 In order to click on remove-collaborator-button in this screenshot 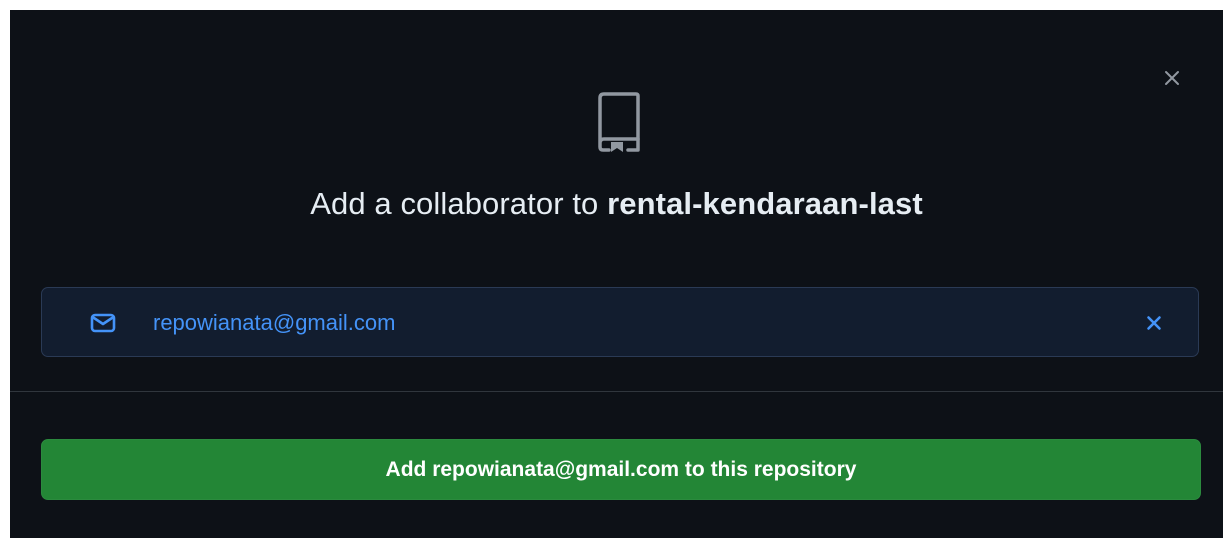, I will do `click(1154, 323)`.